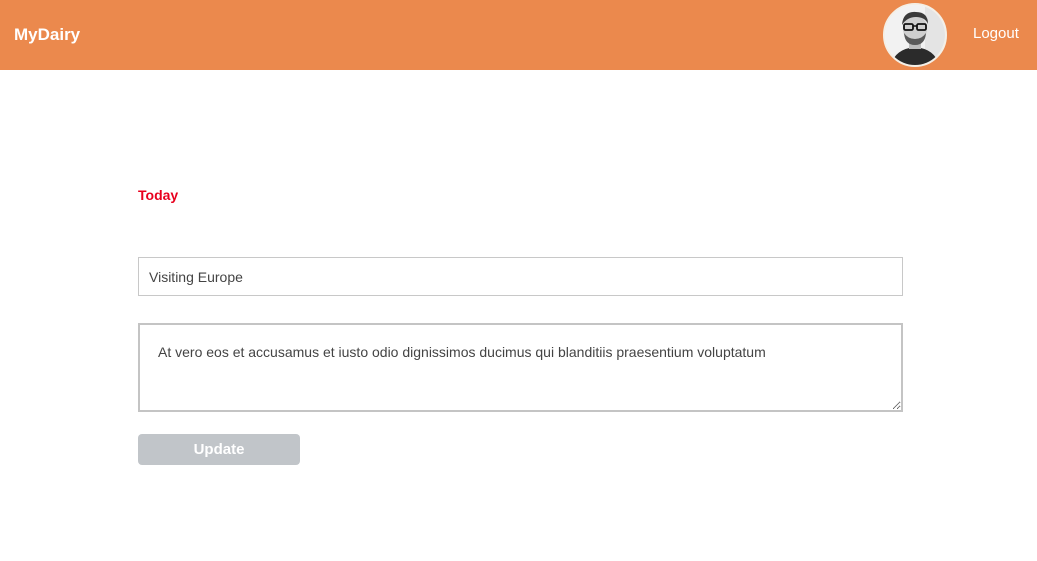  I want to click on update-button: Update, so click(219, 449).